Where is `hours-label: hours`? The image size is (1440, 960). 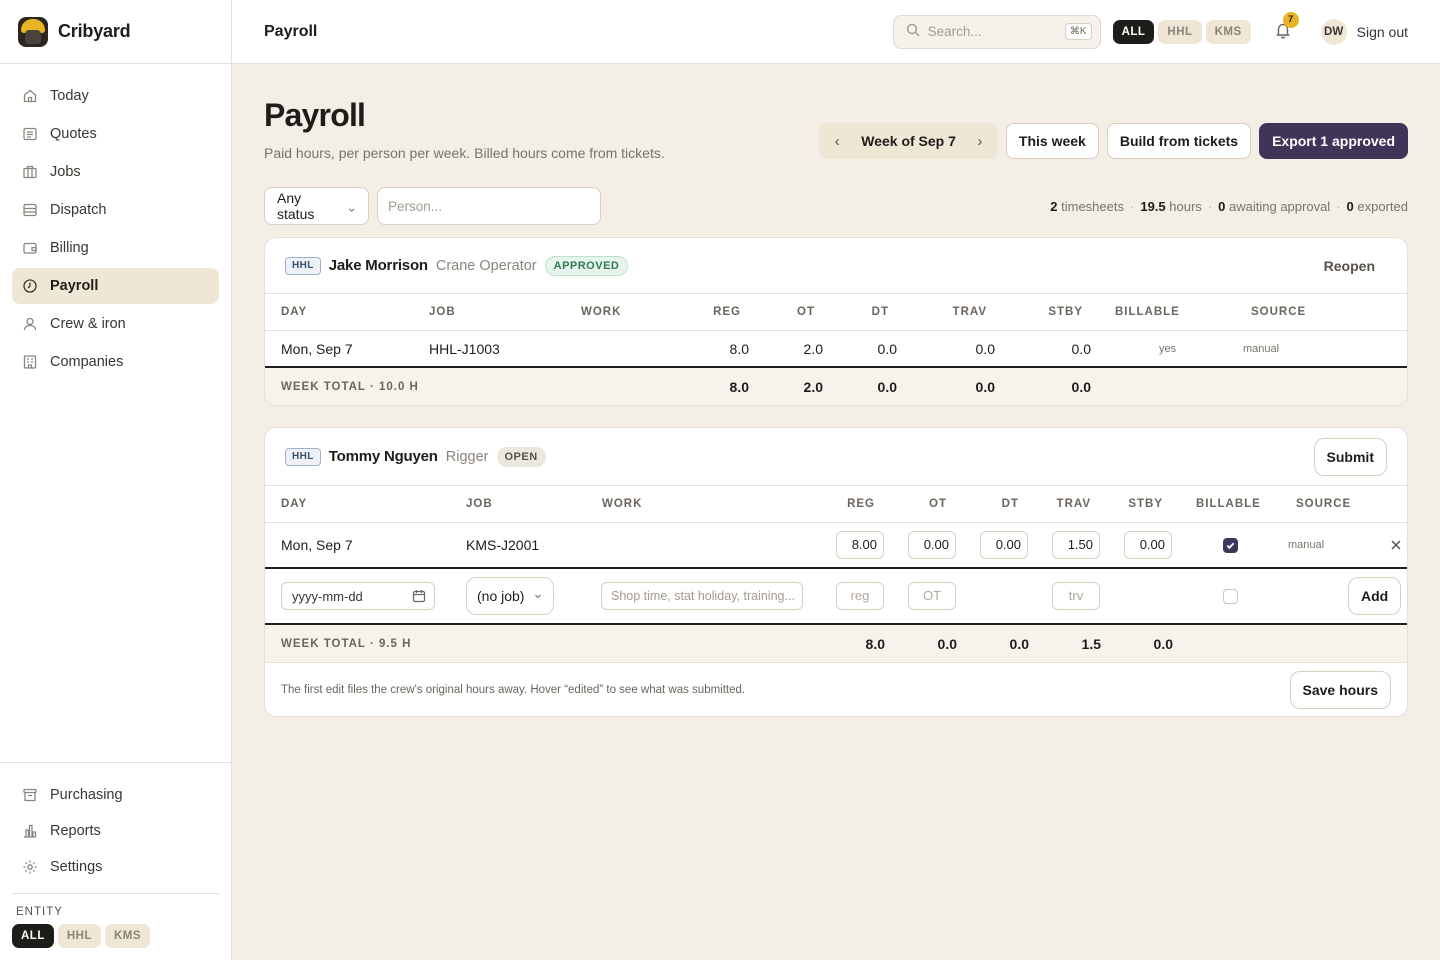 hours-label: hours is located at coordinates (1185, 206).